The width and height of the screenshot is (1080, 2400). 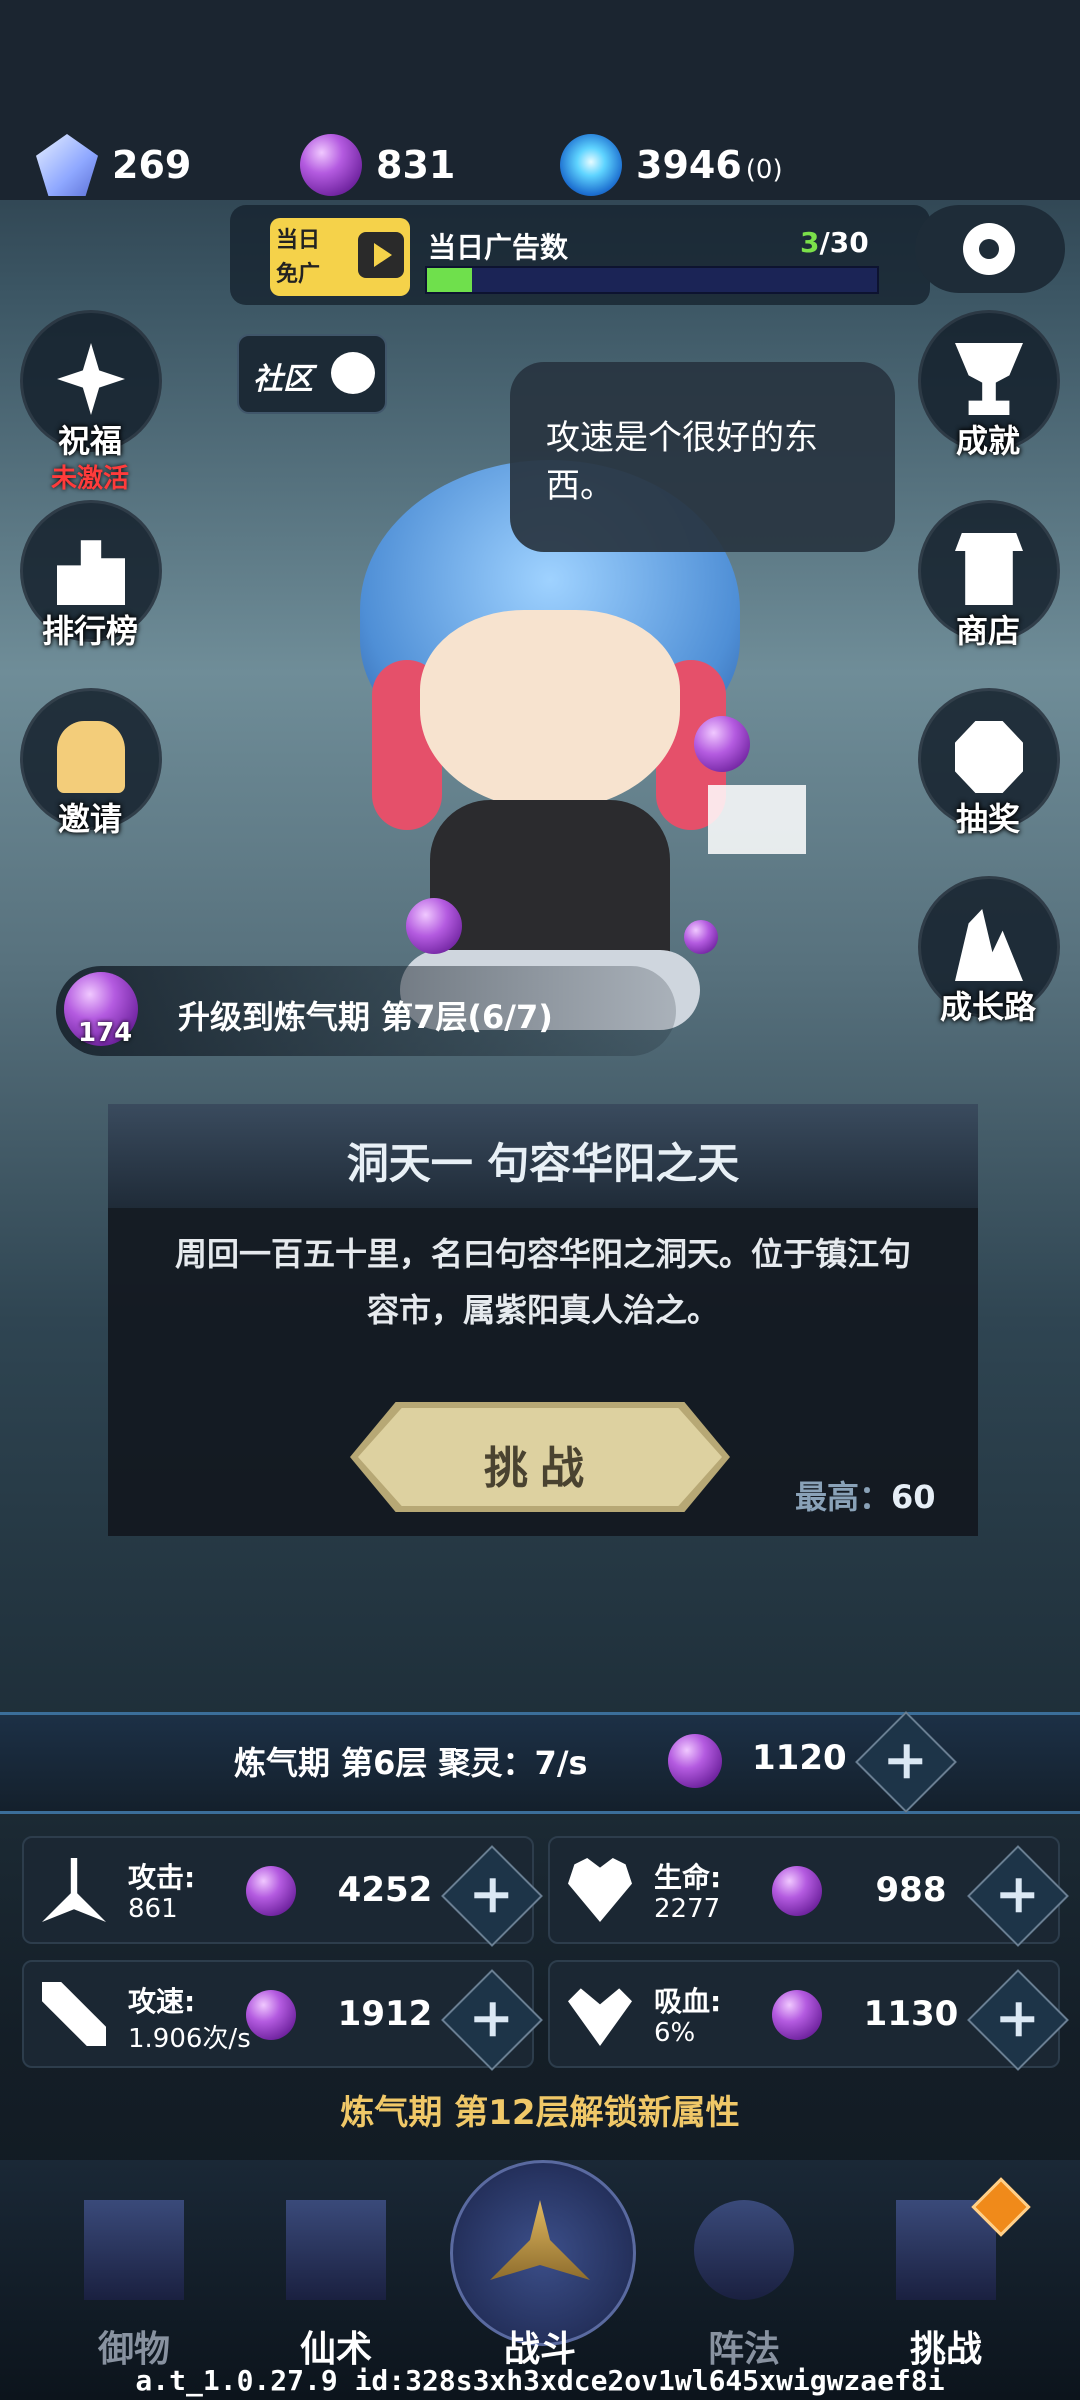 What do you see at coordinates (74, 1890) in the screenshot?
I see `sword-icon` at bounding box center [74, 1890].